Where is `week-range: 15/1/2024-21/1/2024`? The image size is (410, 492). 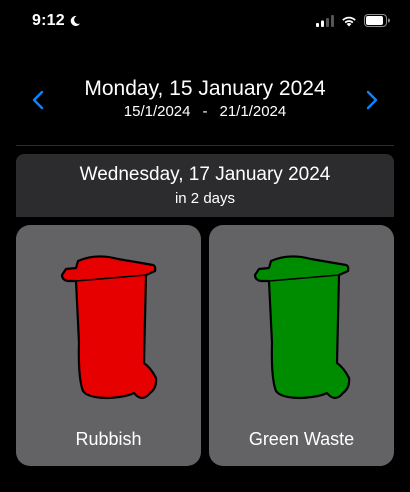
week-range: 15/1/2024-21/1/2024 is located at coordinates (205, 111).